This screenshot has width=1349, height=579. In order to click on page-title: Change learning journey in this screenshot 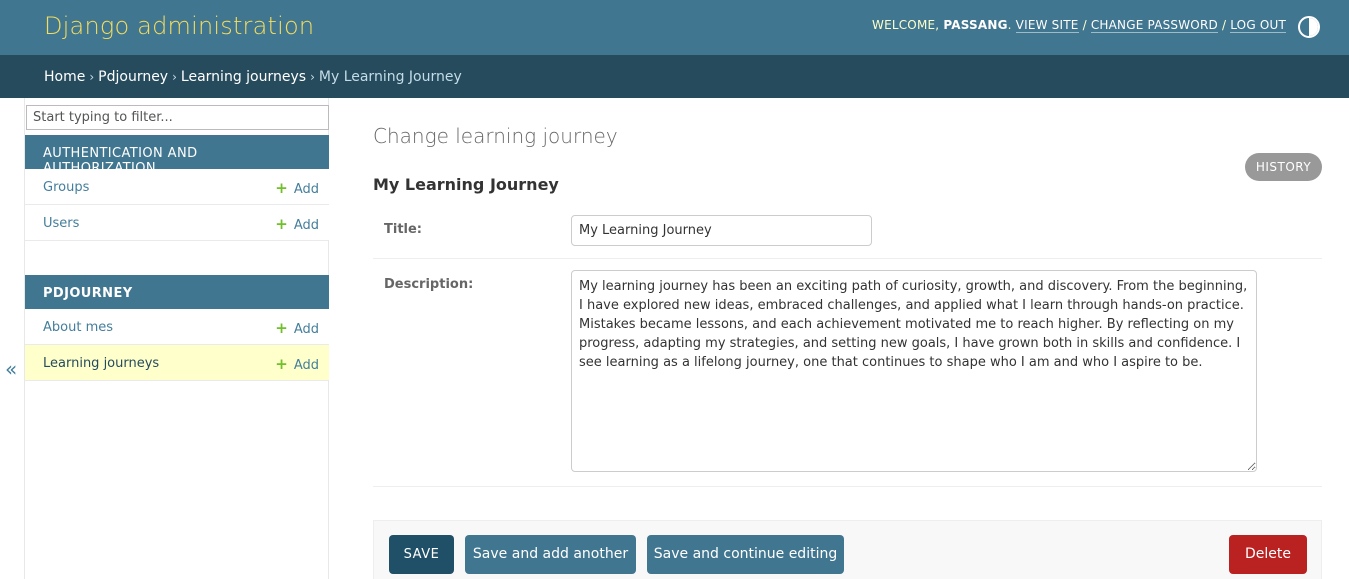, I will do `click(495, 136)`.